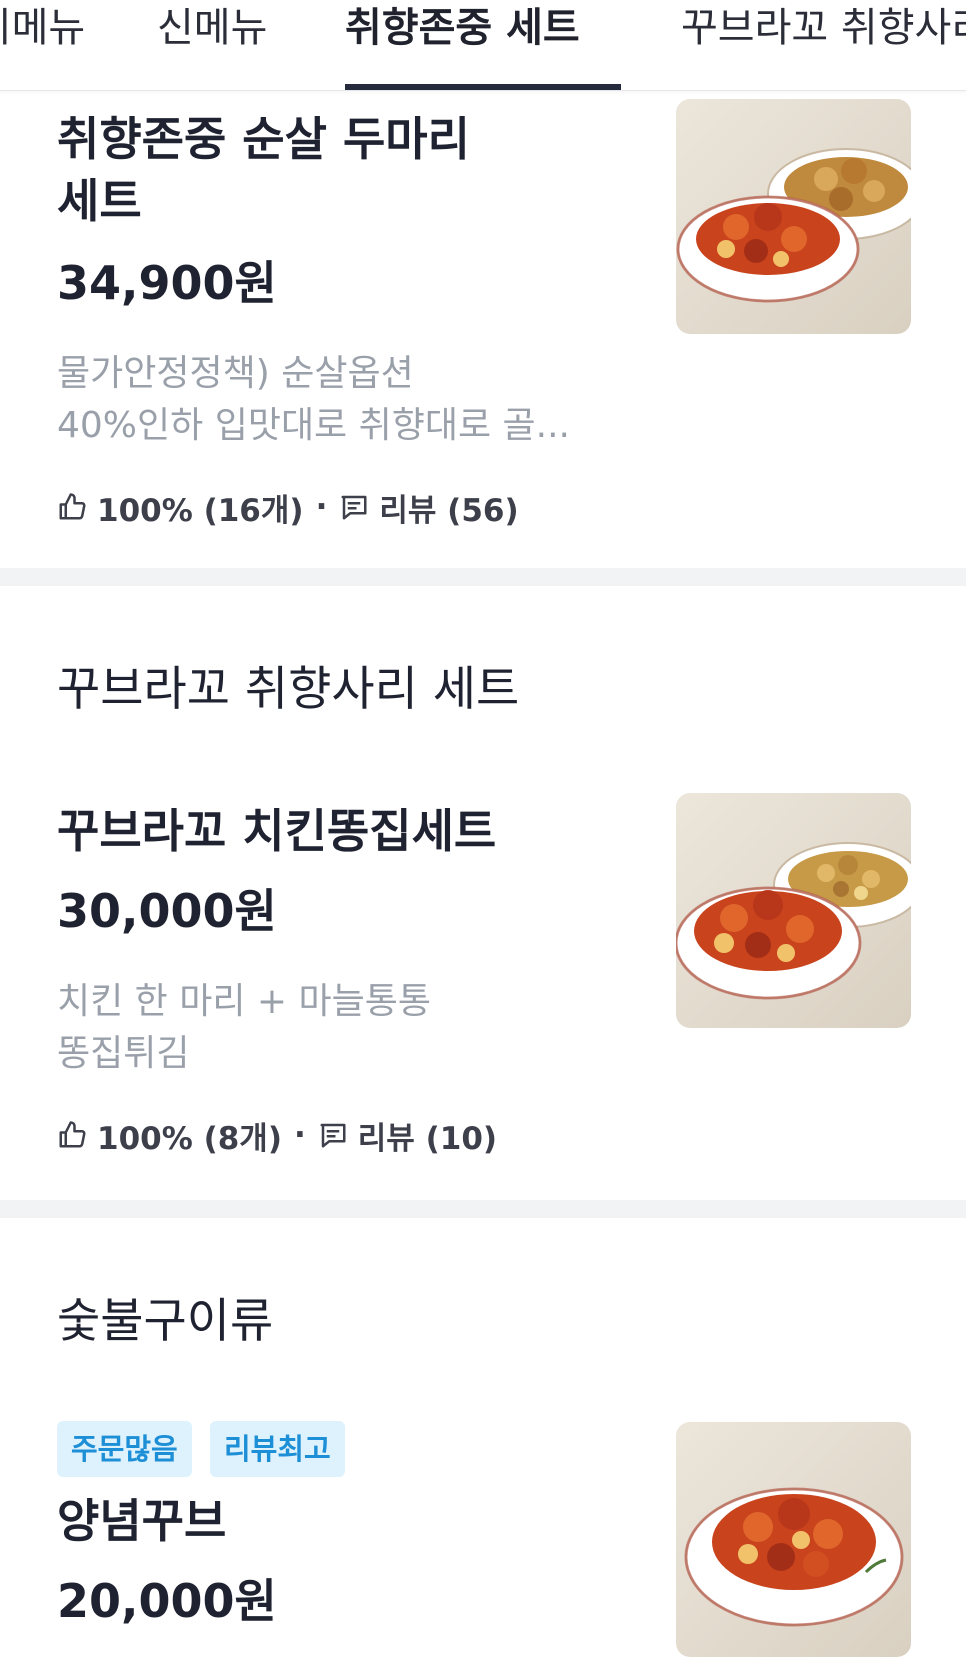 The height and width of the screenshot is (1667, 966). I want to click on badge-top-review: 리뷰최고, so click(277, 1449).